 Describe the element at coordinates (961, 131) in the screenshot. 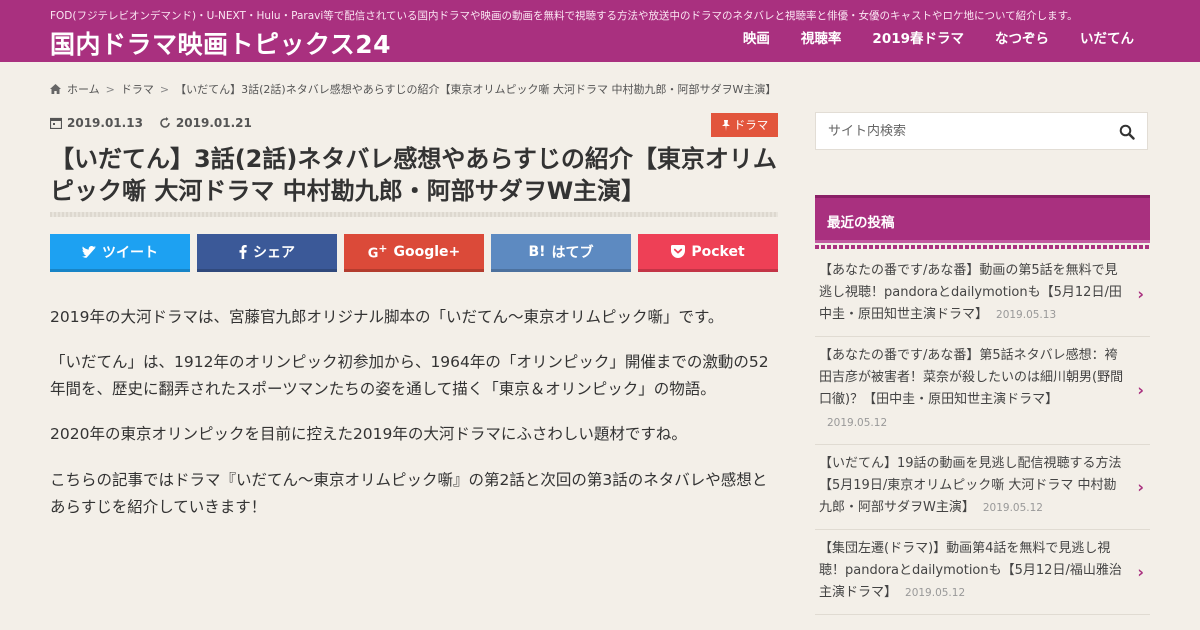

I see `search-input` at that location.